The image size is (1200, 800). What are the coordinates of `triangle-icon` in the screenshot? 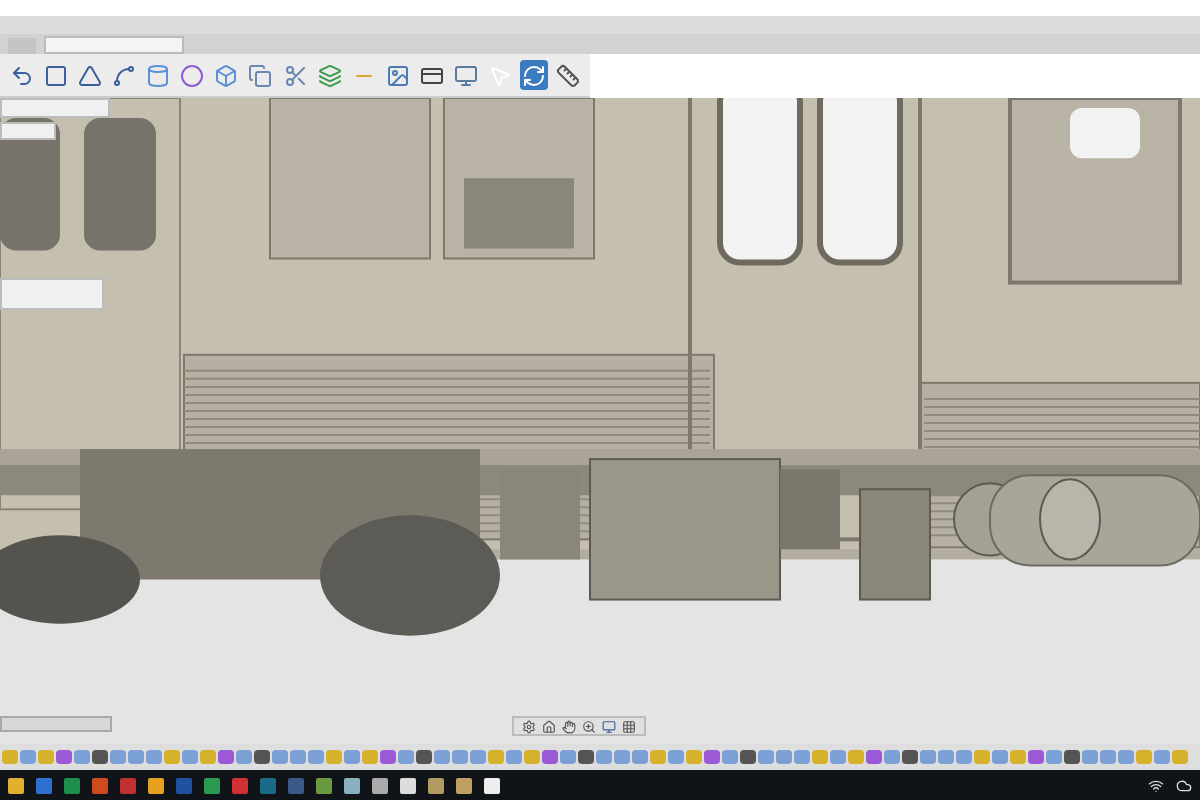 It's located at (90, 75).